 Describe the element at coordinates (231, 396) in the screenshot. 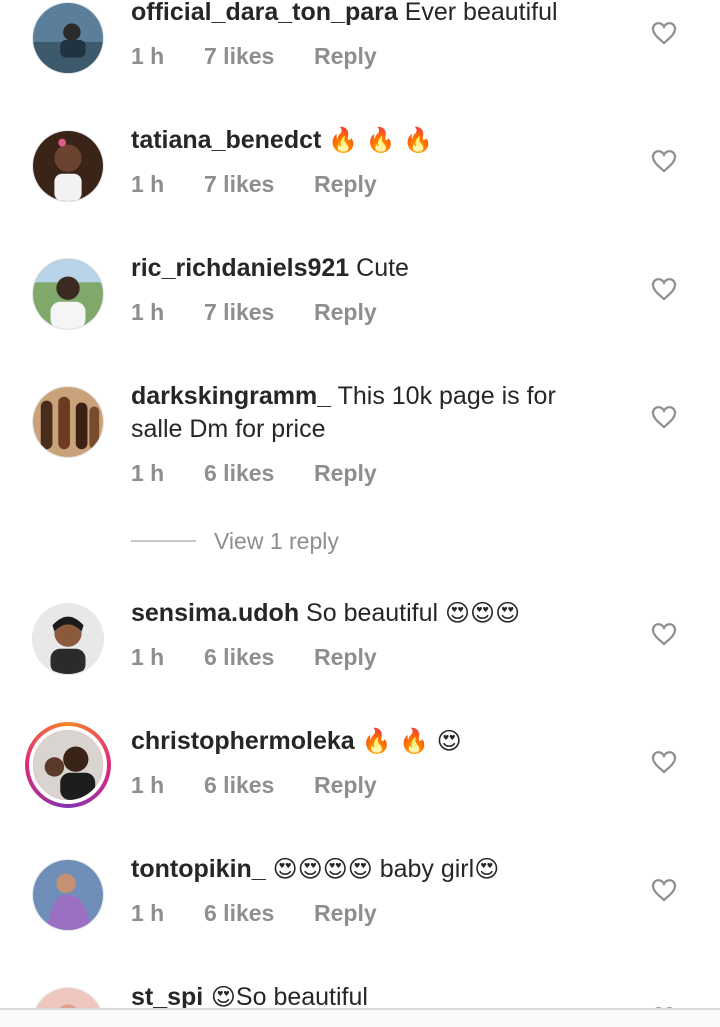

I see `comment-username: darkskingramm_` at that location.